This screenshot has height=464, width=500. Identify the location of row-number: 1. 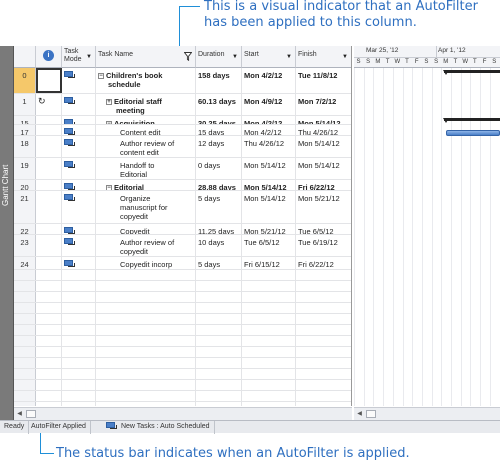
(25, 104).